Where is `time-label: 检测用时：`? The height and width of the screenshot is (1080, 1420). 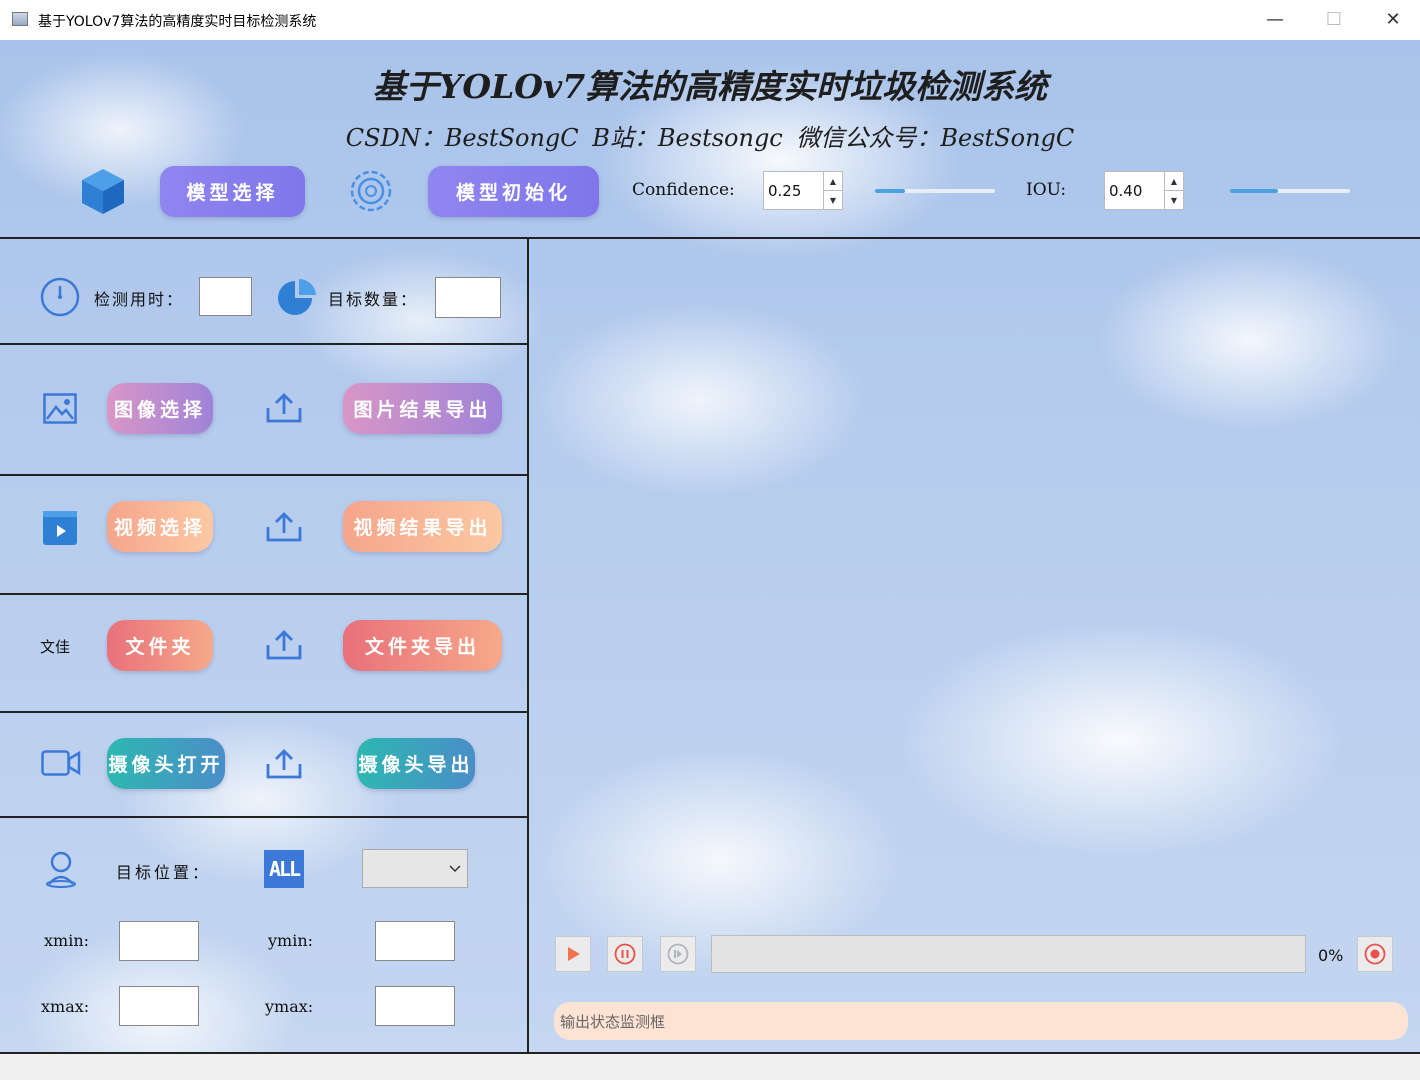
time-label: 检测用时： is located at coordinates (139, 299).